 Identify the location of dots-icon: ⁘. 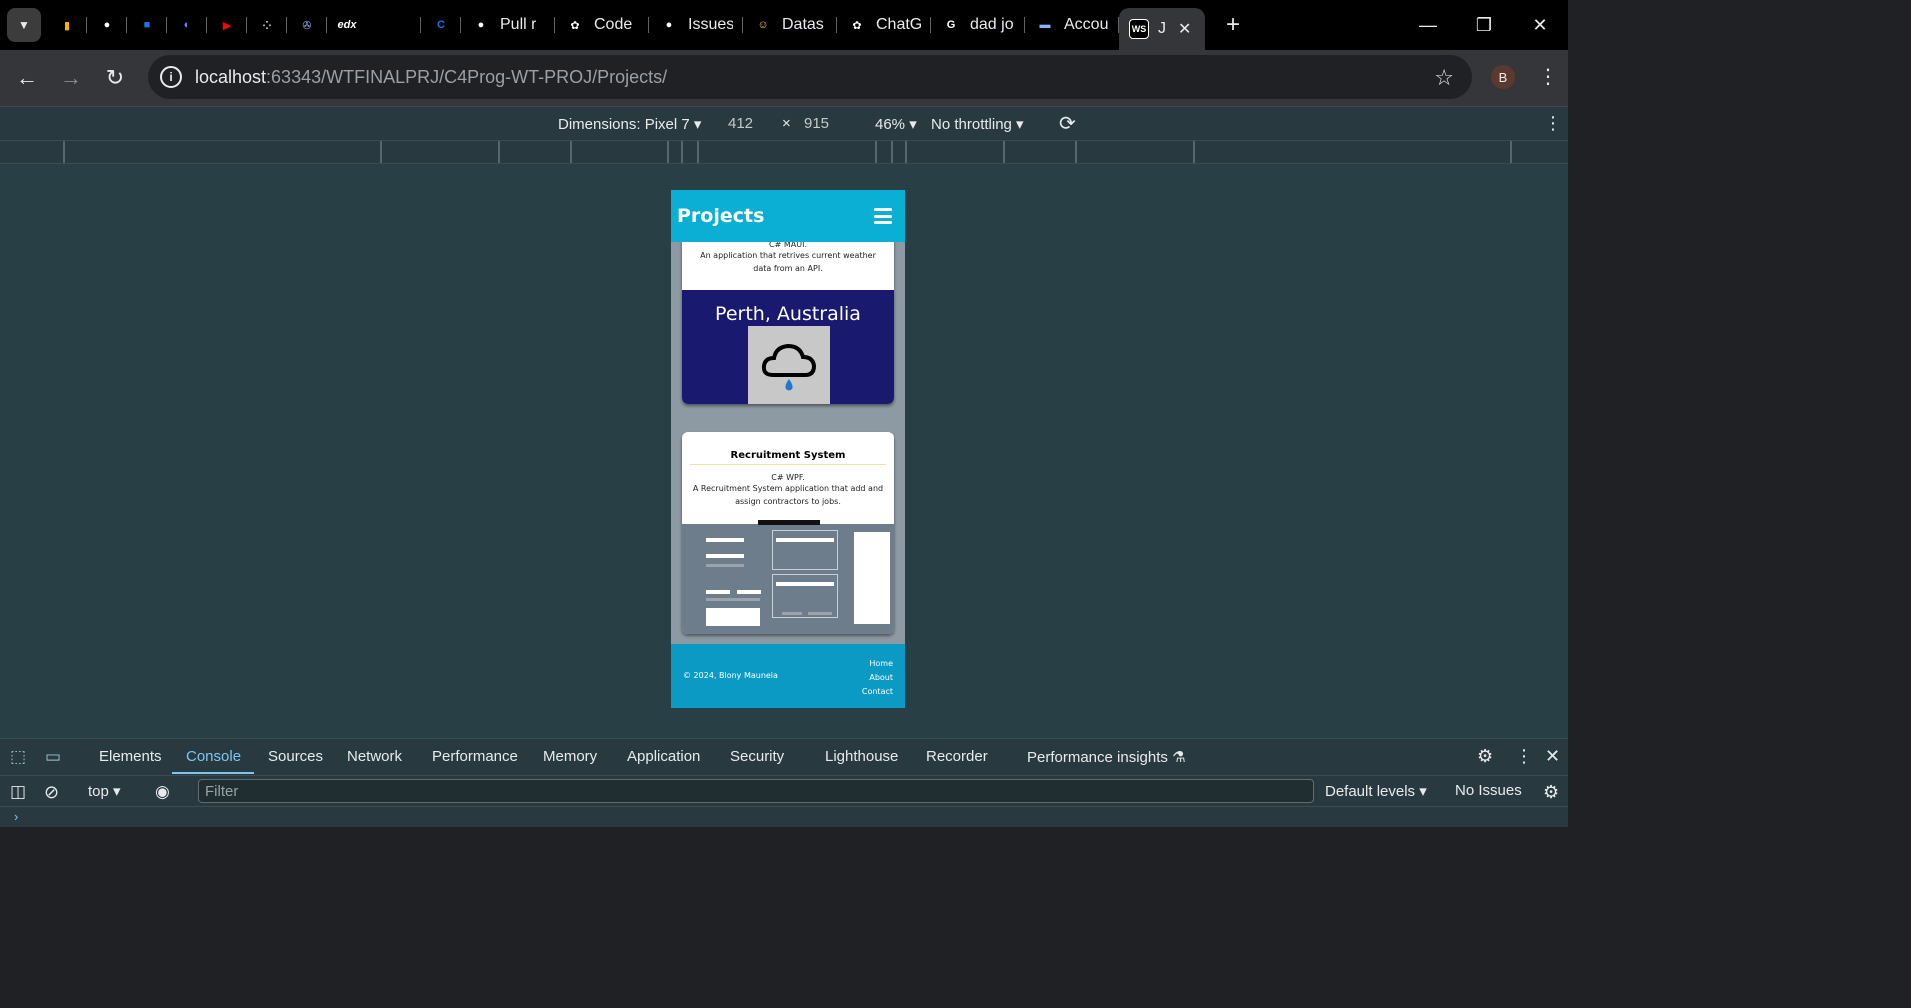
(267, 25).